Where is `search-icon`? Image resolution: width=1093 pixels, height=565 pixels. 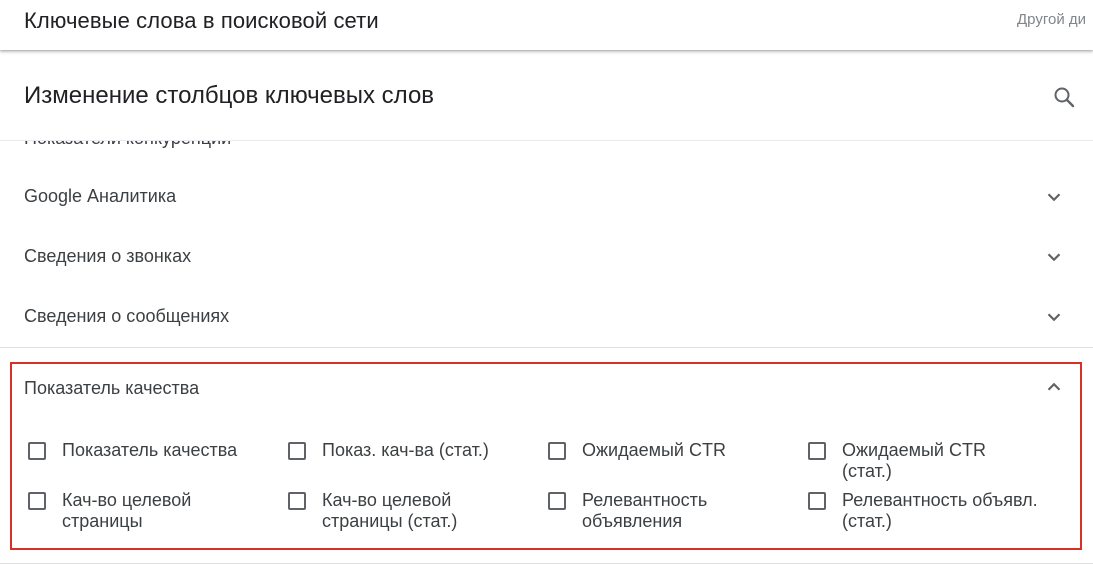 search-icon is located at coordinates (1064, 97).